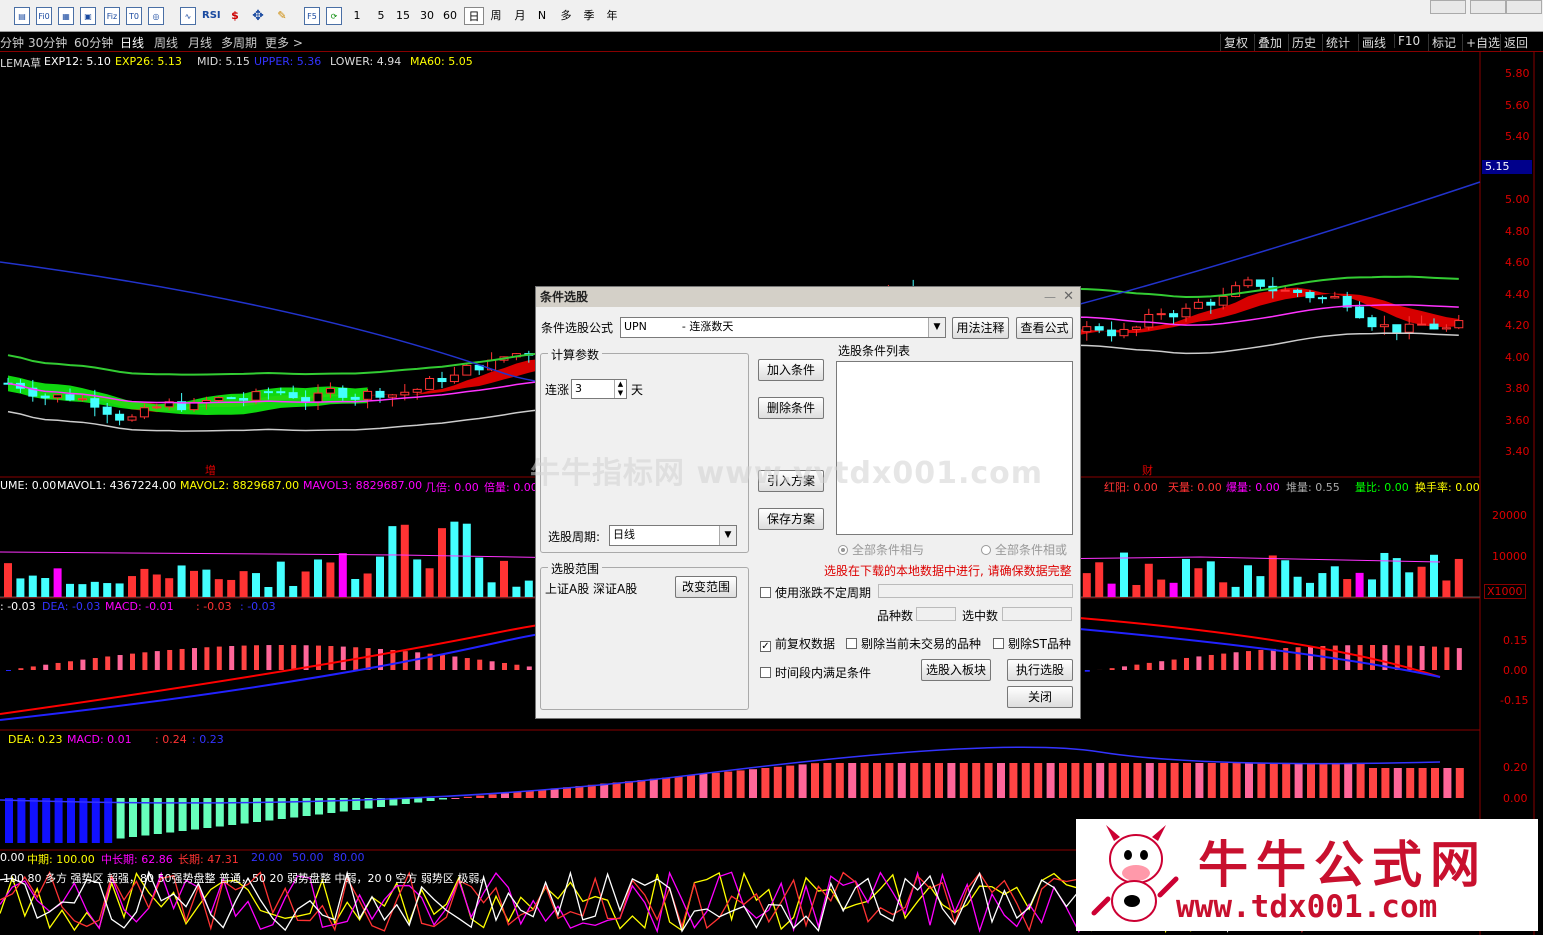 The width and height of the screenshot is (1543, 935). Describe the element at coordinates (284, 42) in the screenshot. I see `tab-more: 更多 >` at that location.